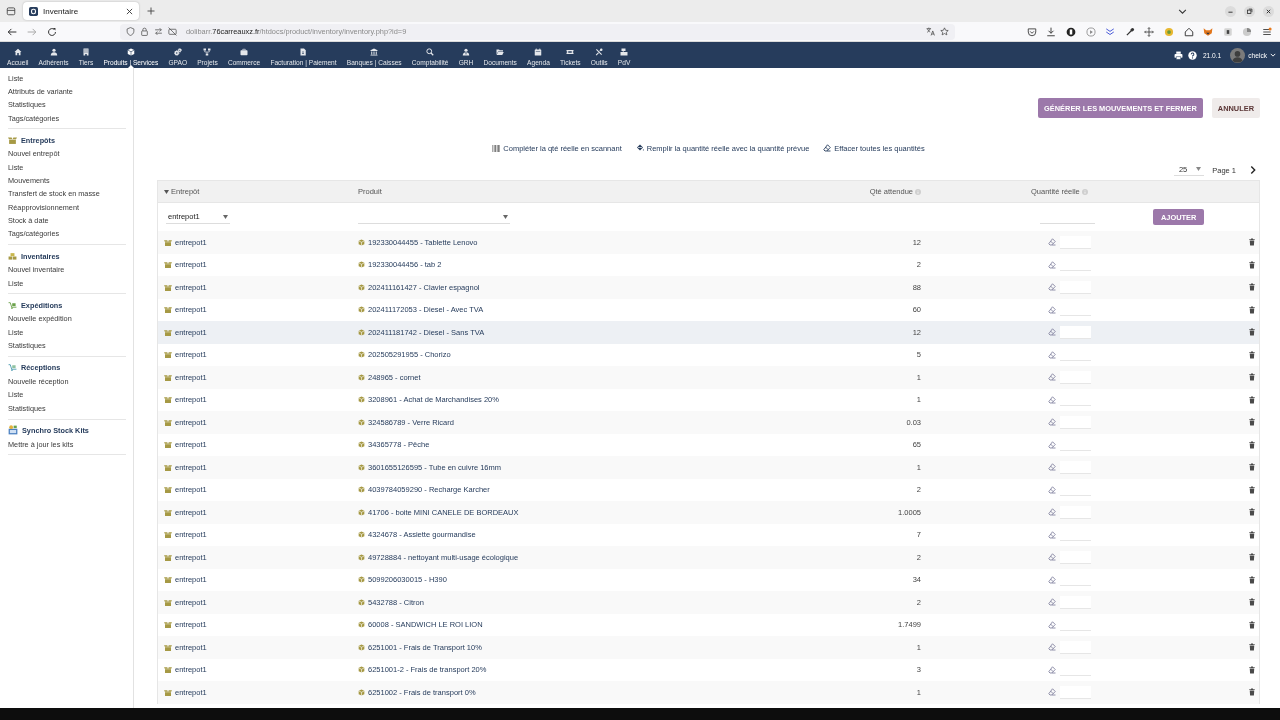  I want to click on document-icon, so click(303, 52).